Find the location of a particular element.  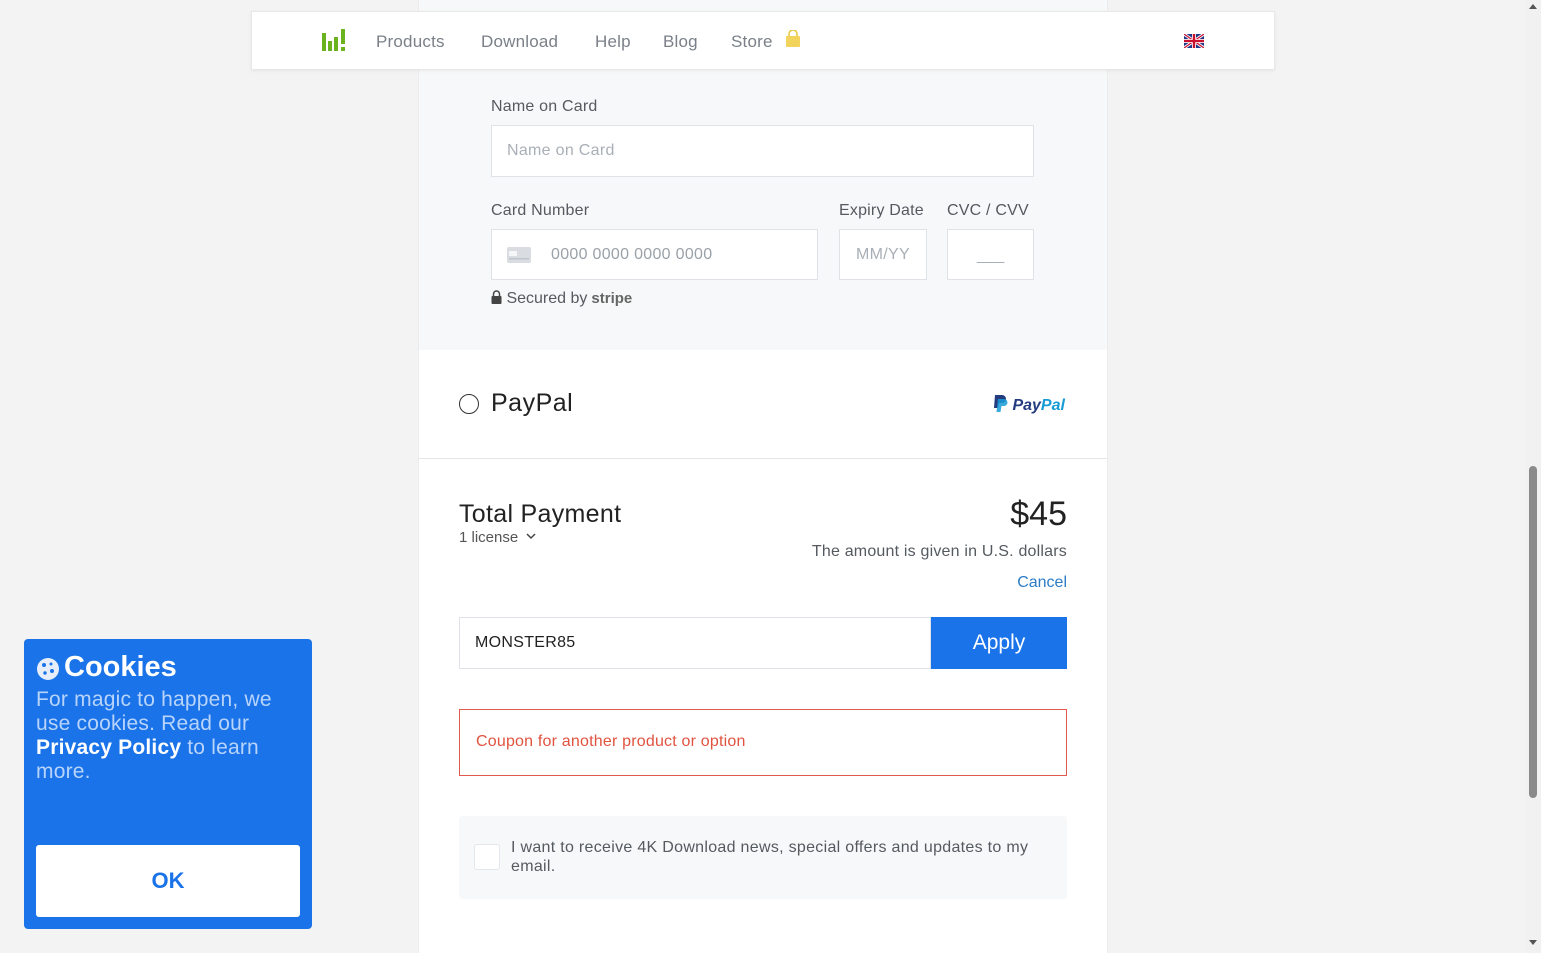

total-price: $45 is located at coordinates (1038, 514).